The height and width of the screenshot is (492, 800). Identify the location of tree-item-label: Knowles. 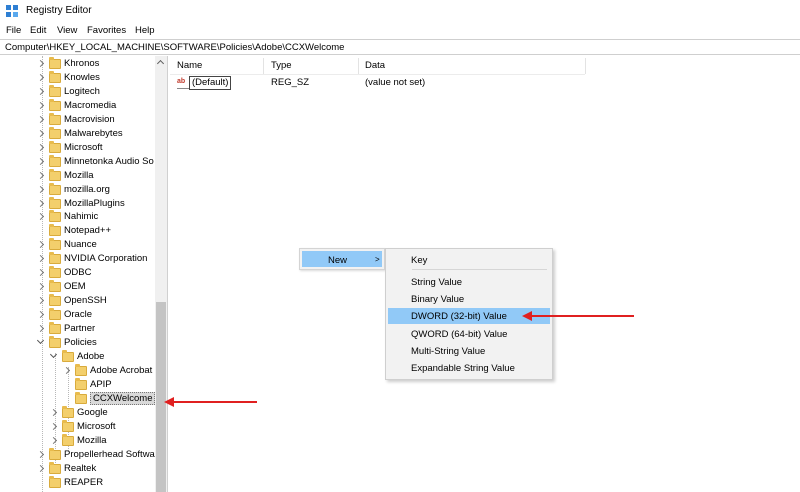
(82, 77).